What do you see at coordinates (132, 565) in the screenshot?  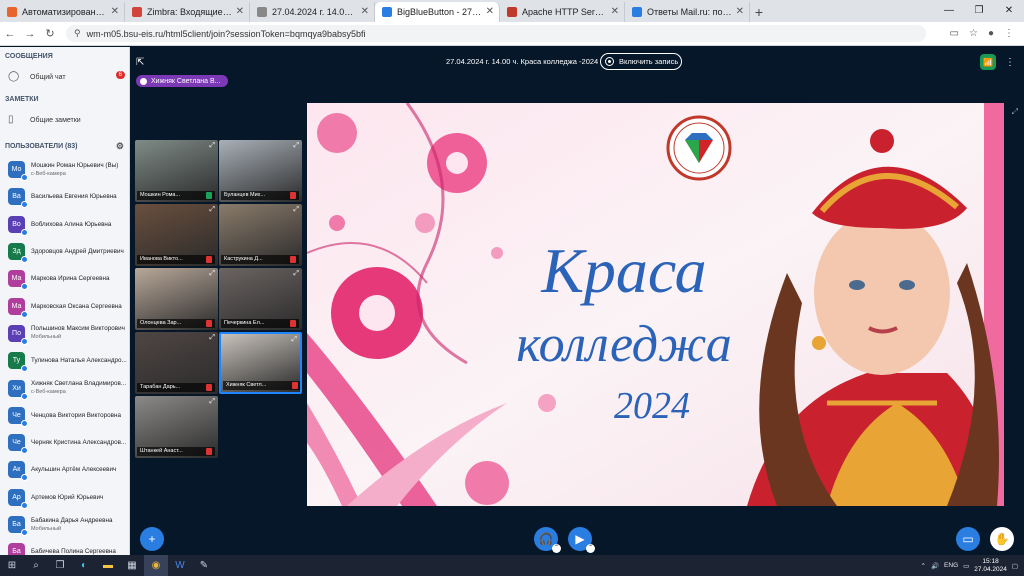 I see `store-icon: ▦` at bounding box center [132, 565].